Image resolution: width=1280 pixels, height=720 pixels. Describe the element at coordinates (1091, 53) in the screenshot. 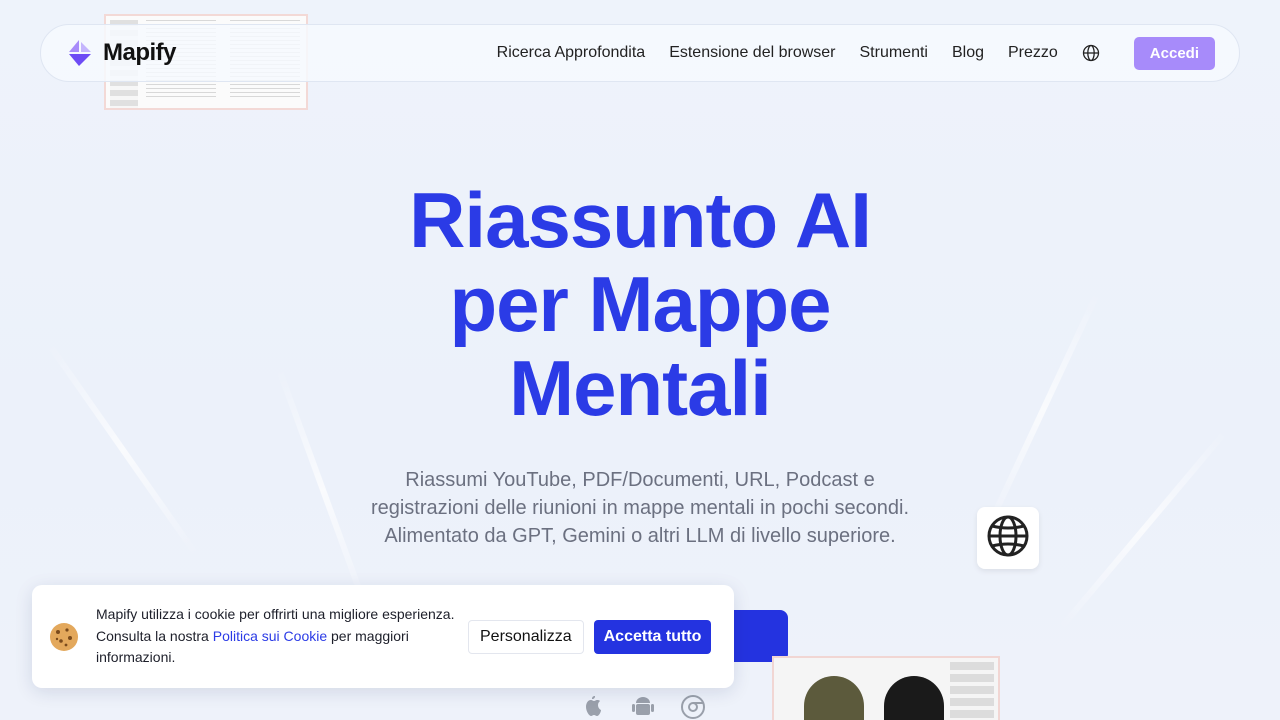

I see `language-globe-icon` at that location.